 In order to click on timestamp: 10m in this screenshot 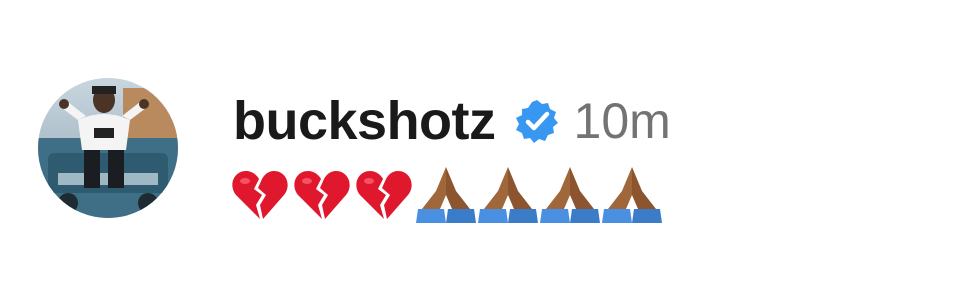, I will do `click(622, 121)`.